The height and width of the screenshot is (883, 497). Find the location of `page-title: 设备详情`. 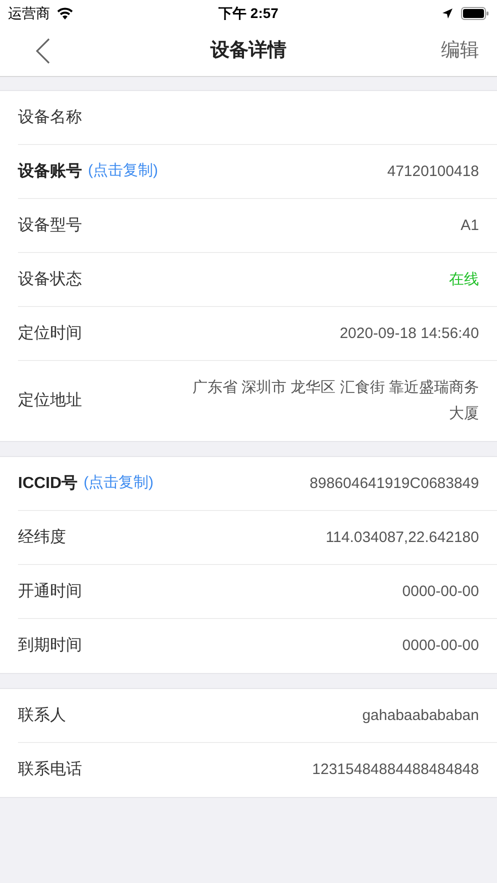

page-title: 设备详情 is located at coordinates (248, 50).